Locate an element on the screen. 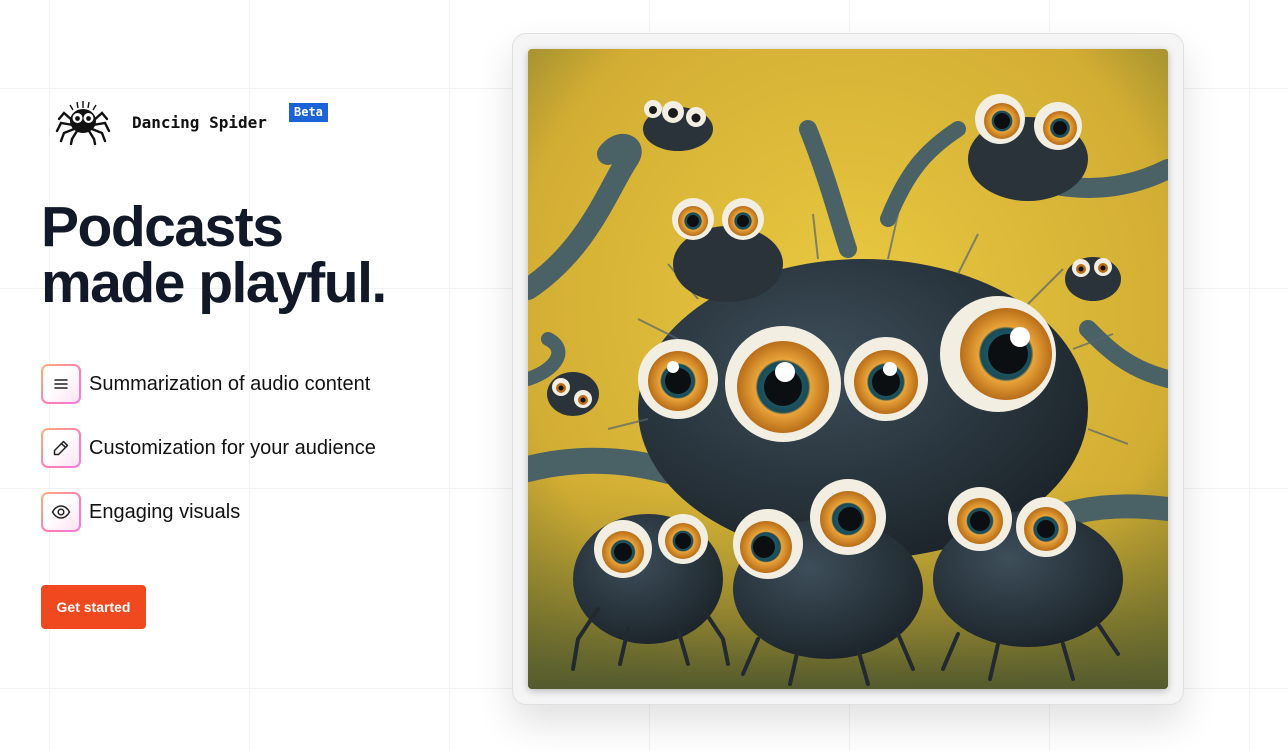 The height and width of the screenshot is (751, 1288). feature-item-summarization: Summarization of audio content is located at coordinates (208, 384).